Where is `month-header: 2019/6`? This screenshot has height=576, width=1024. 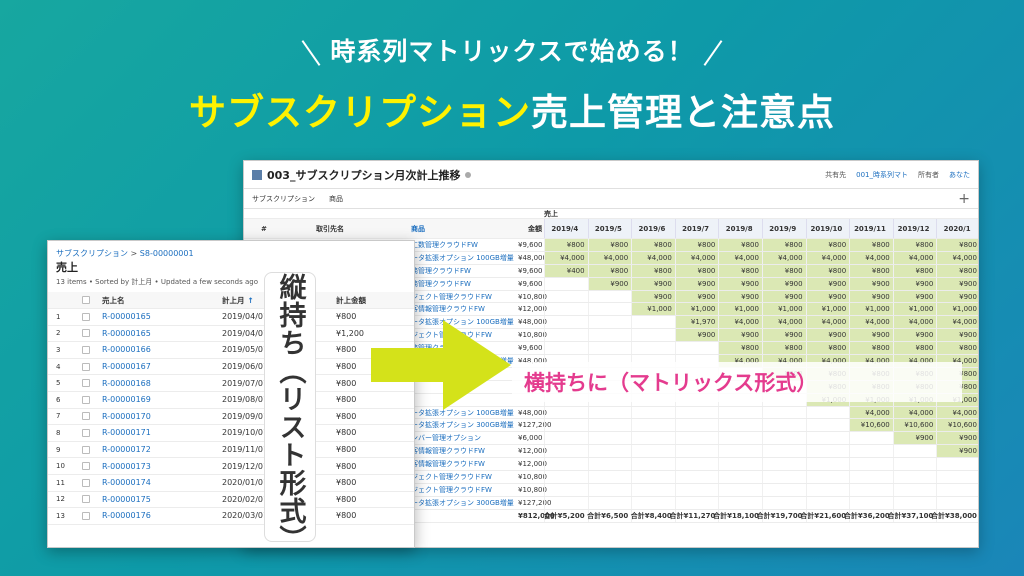
month-header: 2019/6 is located at coordinates (653, 228).